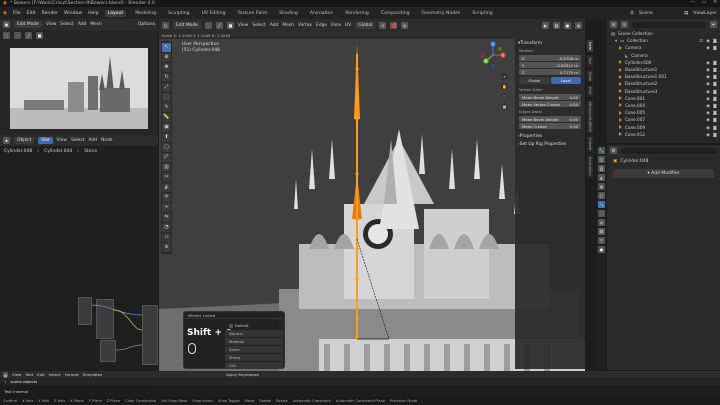  I want to click on menu-file: File, so click(17, 13).